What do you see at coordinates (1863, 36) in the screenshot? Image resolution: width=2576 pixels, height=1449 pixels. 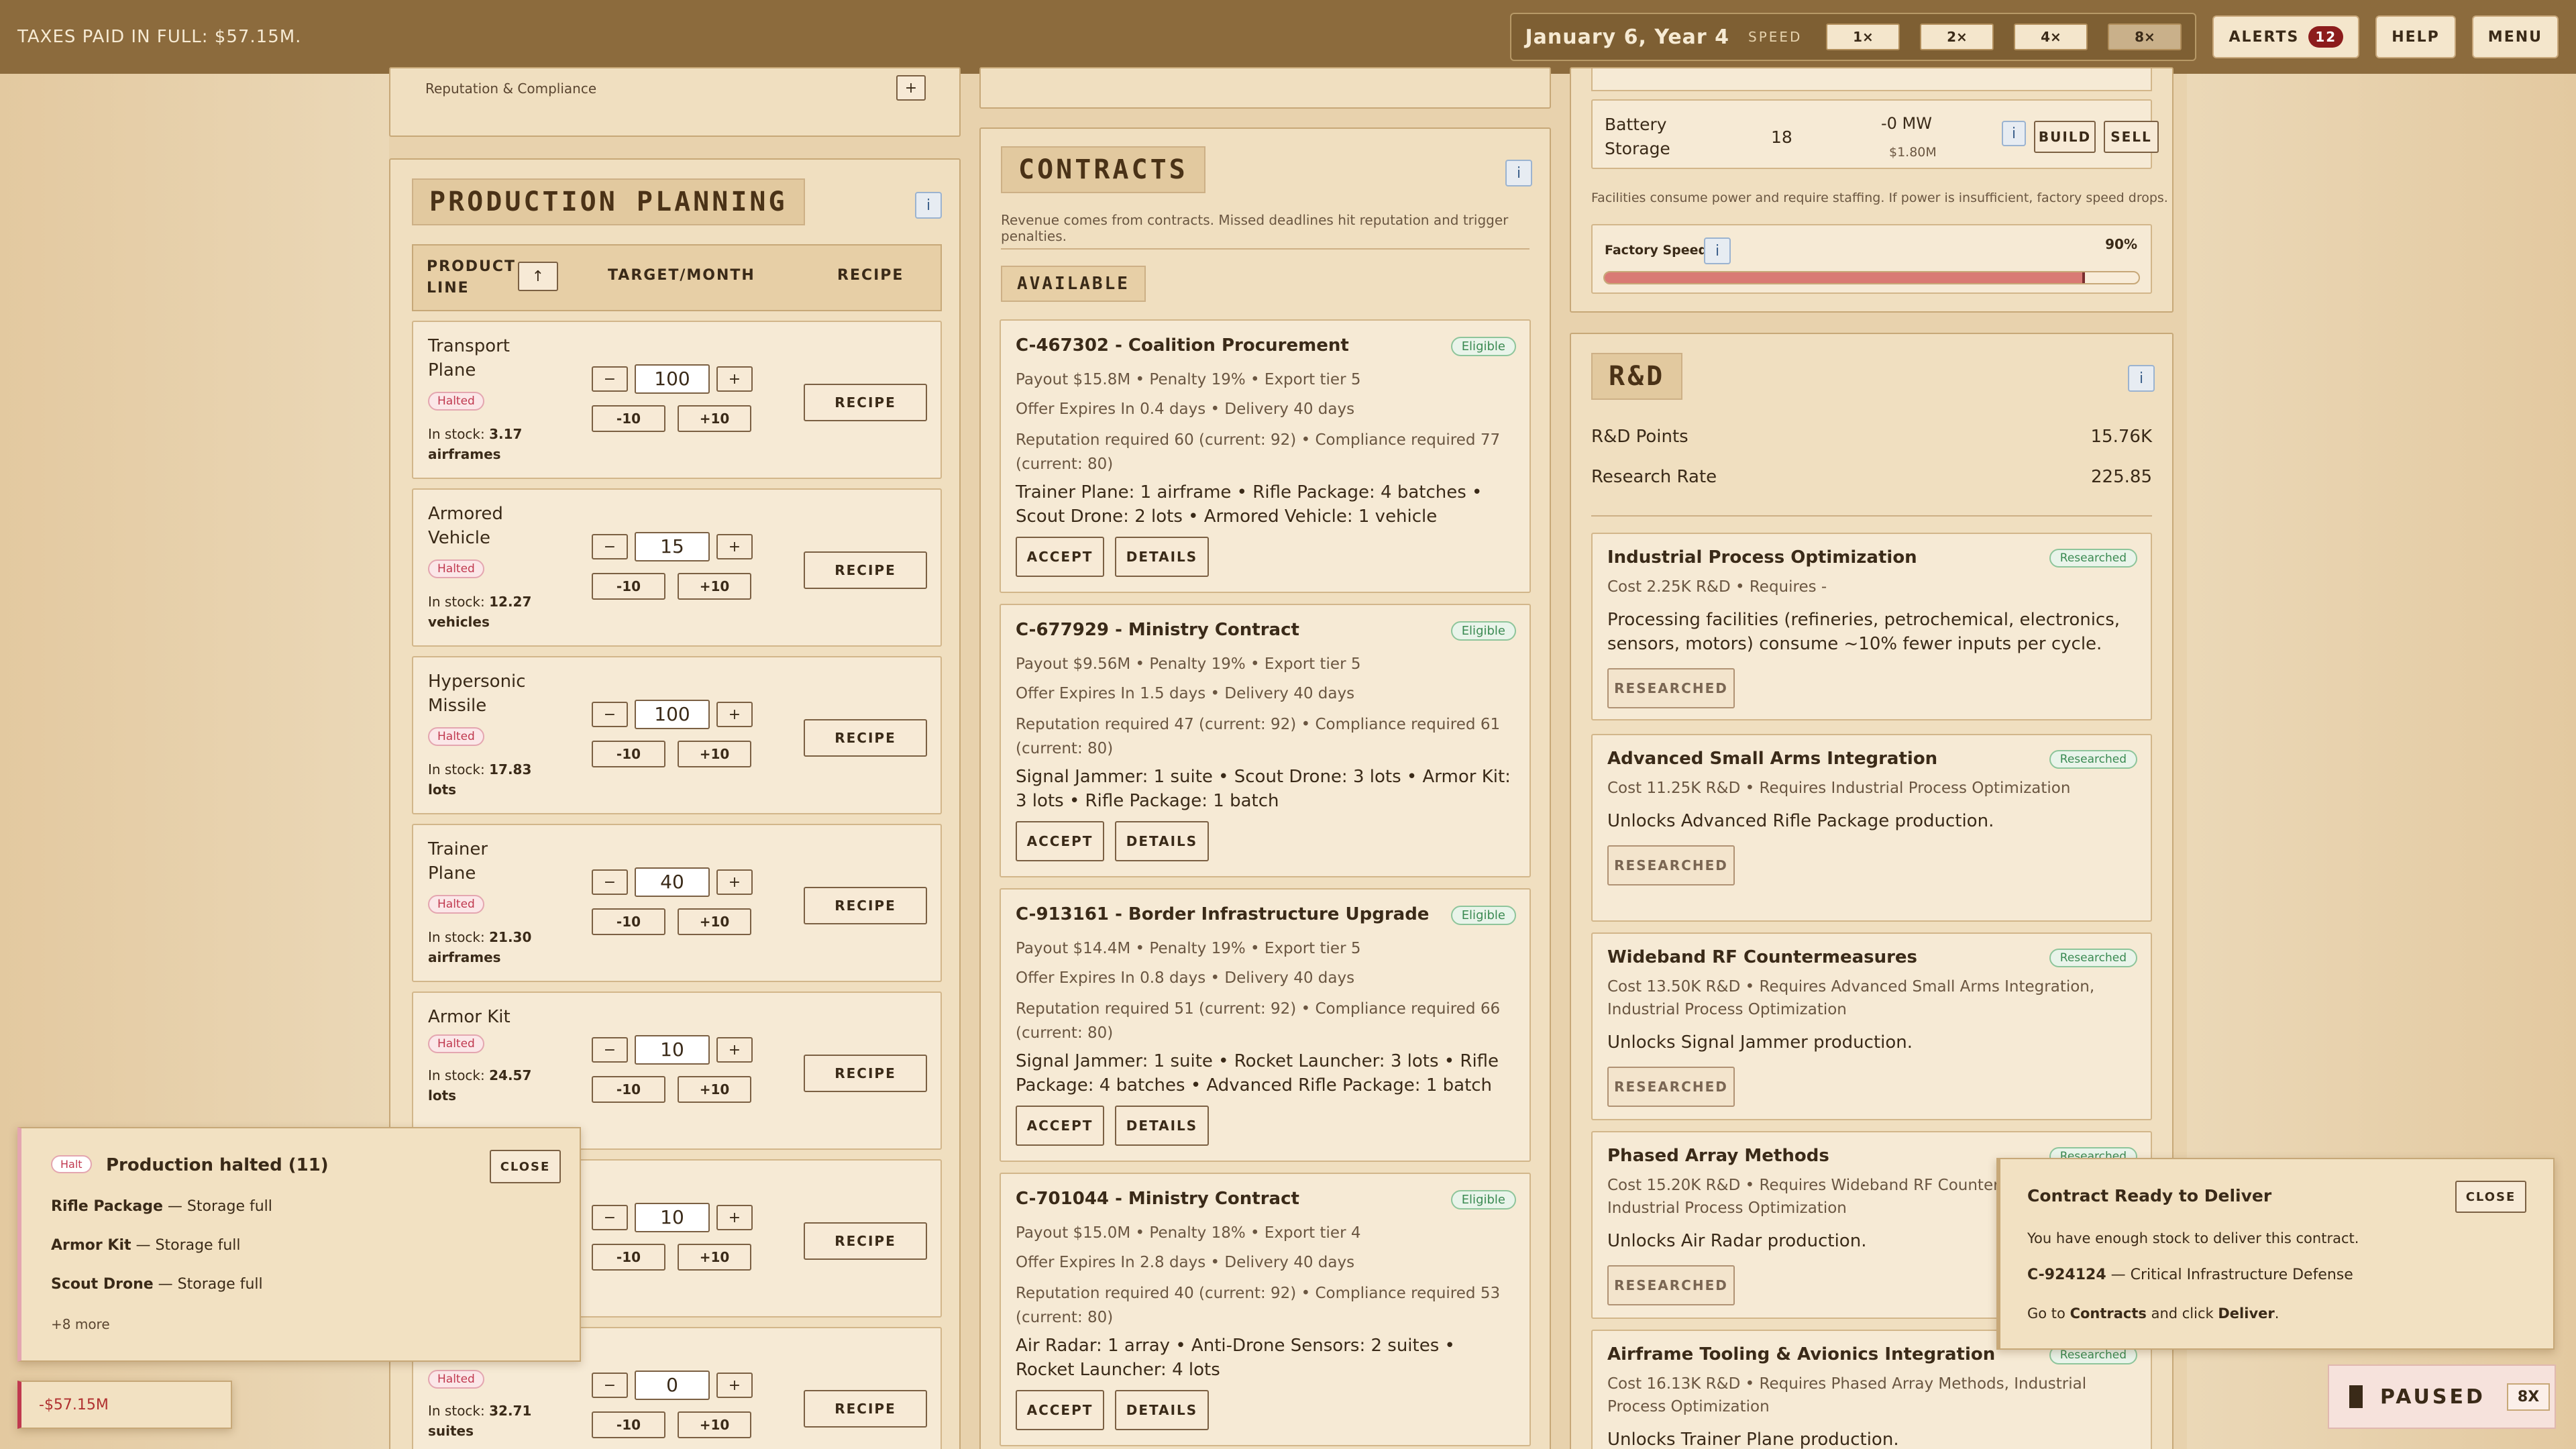 I see `speed-1x-button: 1×` at bounding box center [1863, 36].